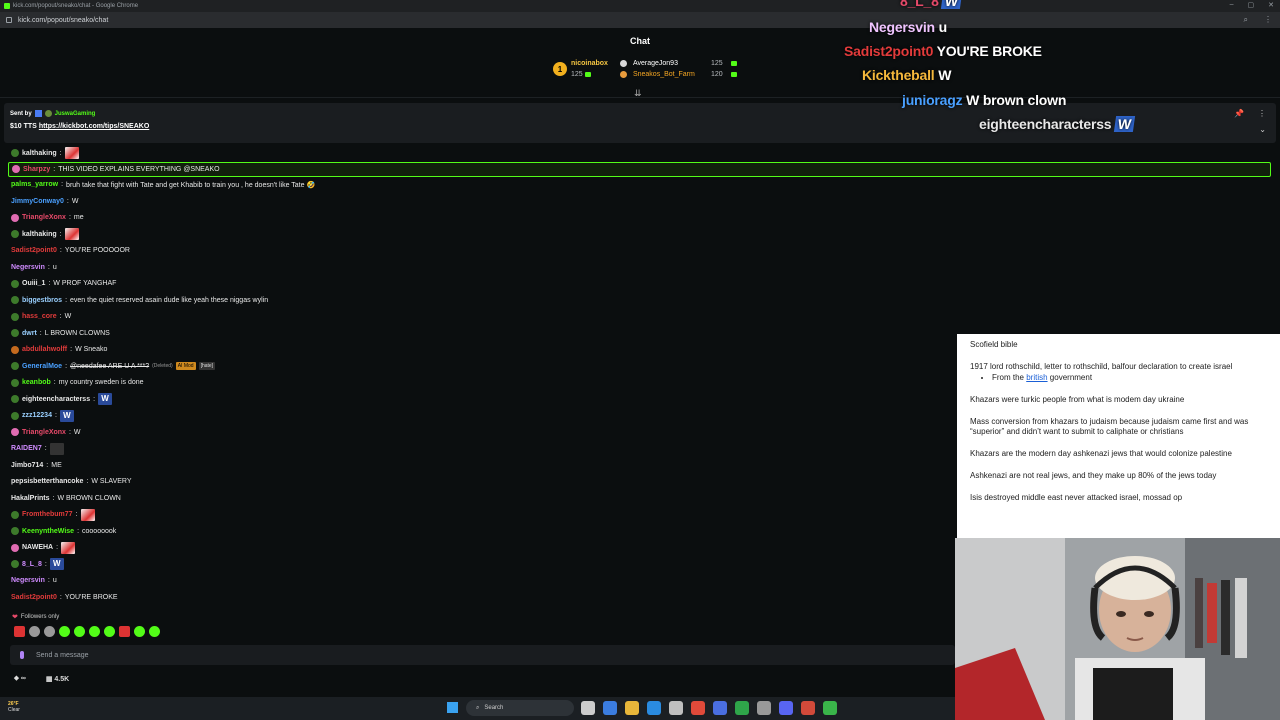 This screenshot has height=720, width=1280. What do you see at coordinates (9, 20) in the screenshot?
I see `site-info-icon` at bounding box center [9, 20].